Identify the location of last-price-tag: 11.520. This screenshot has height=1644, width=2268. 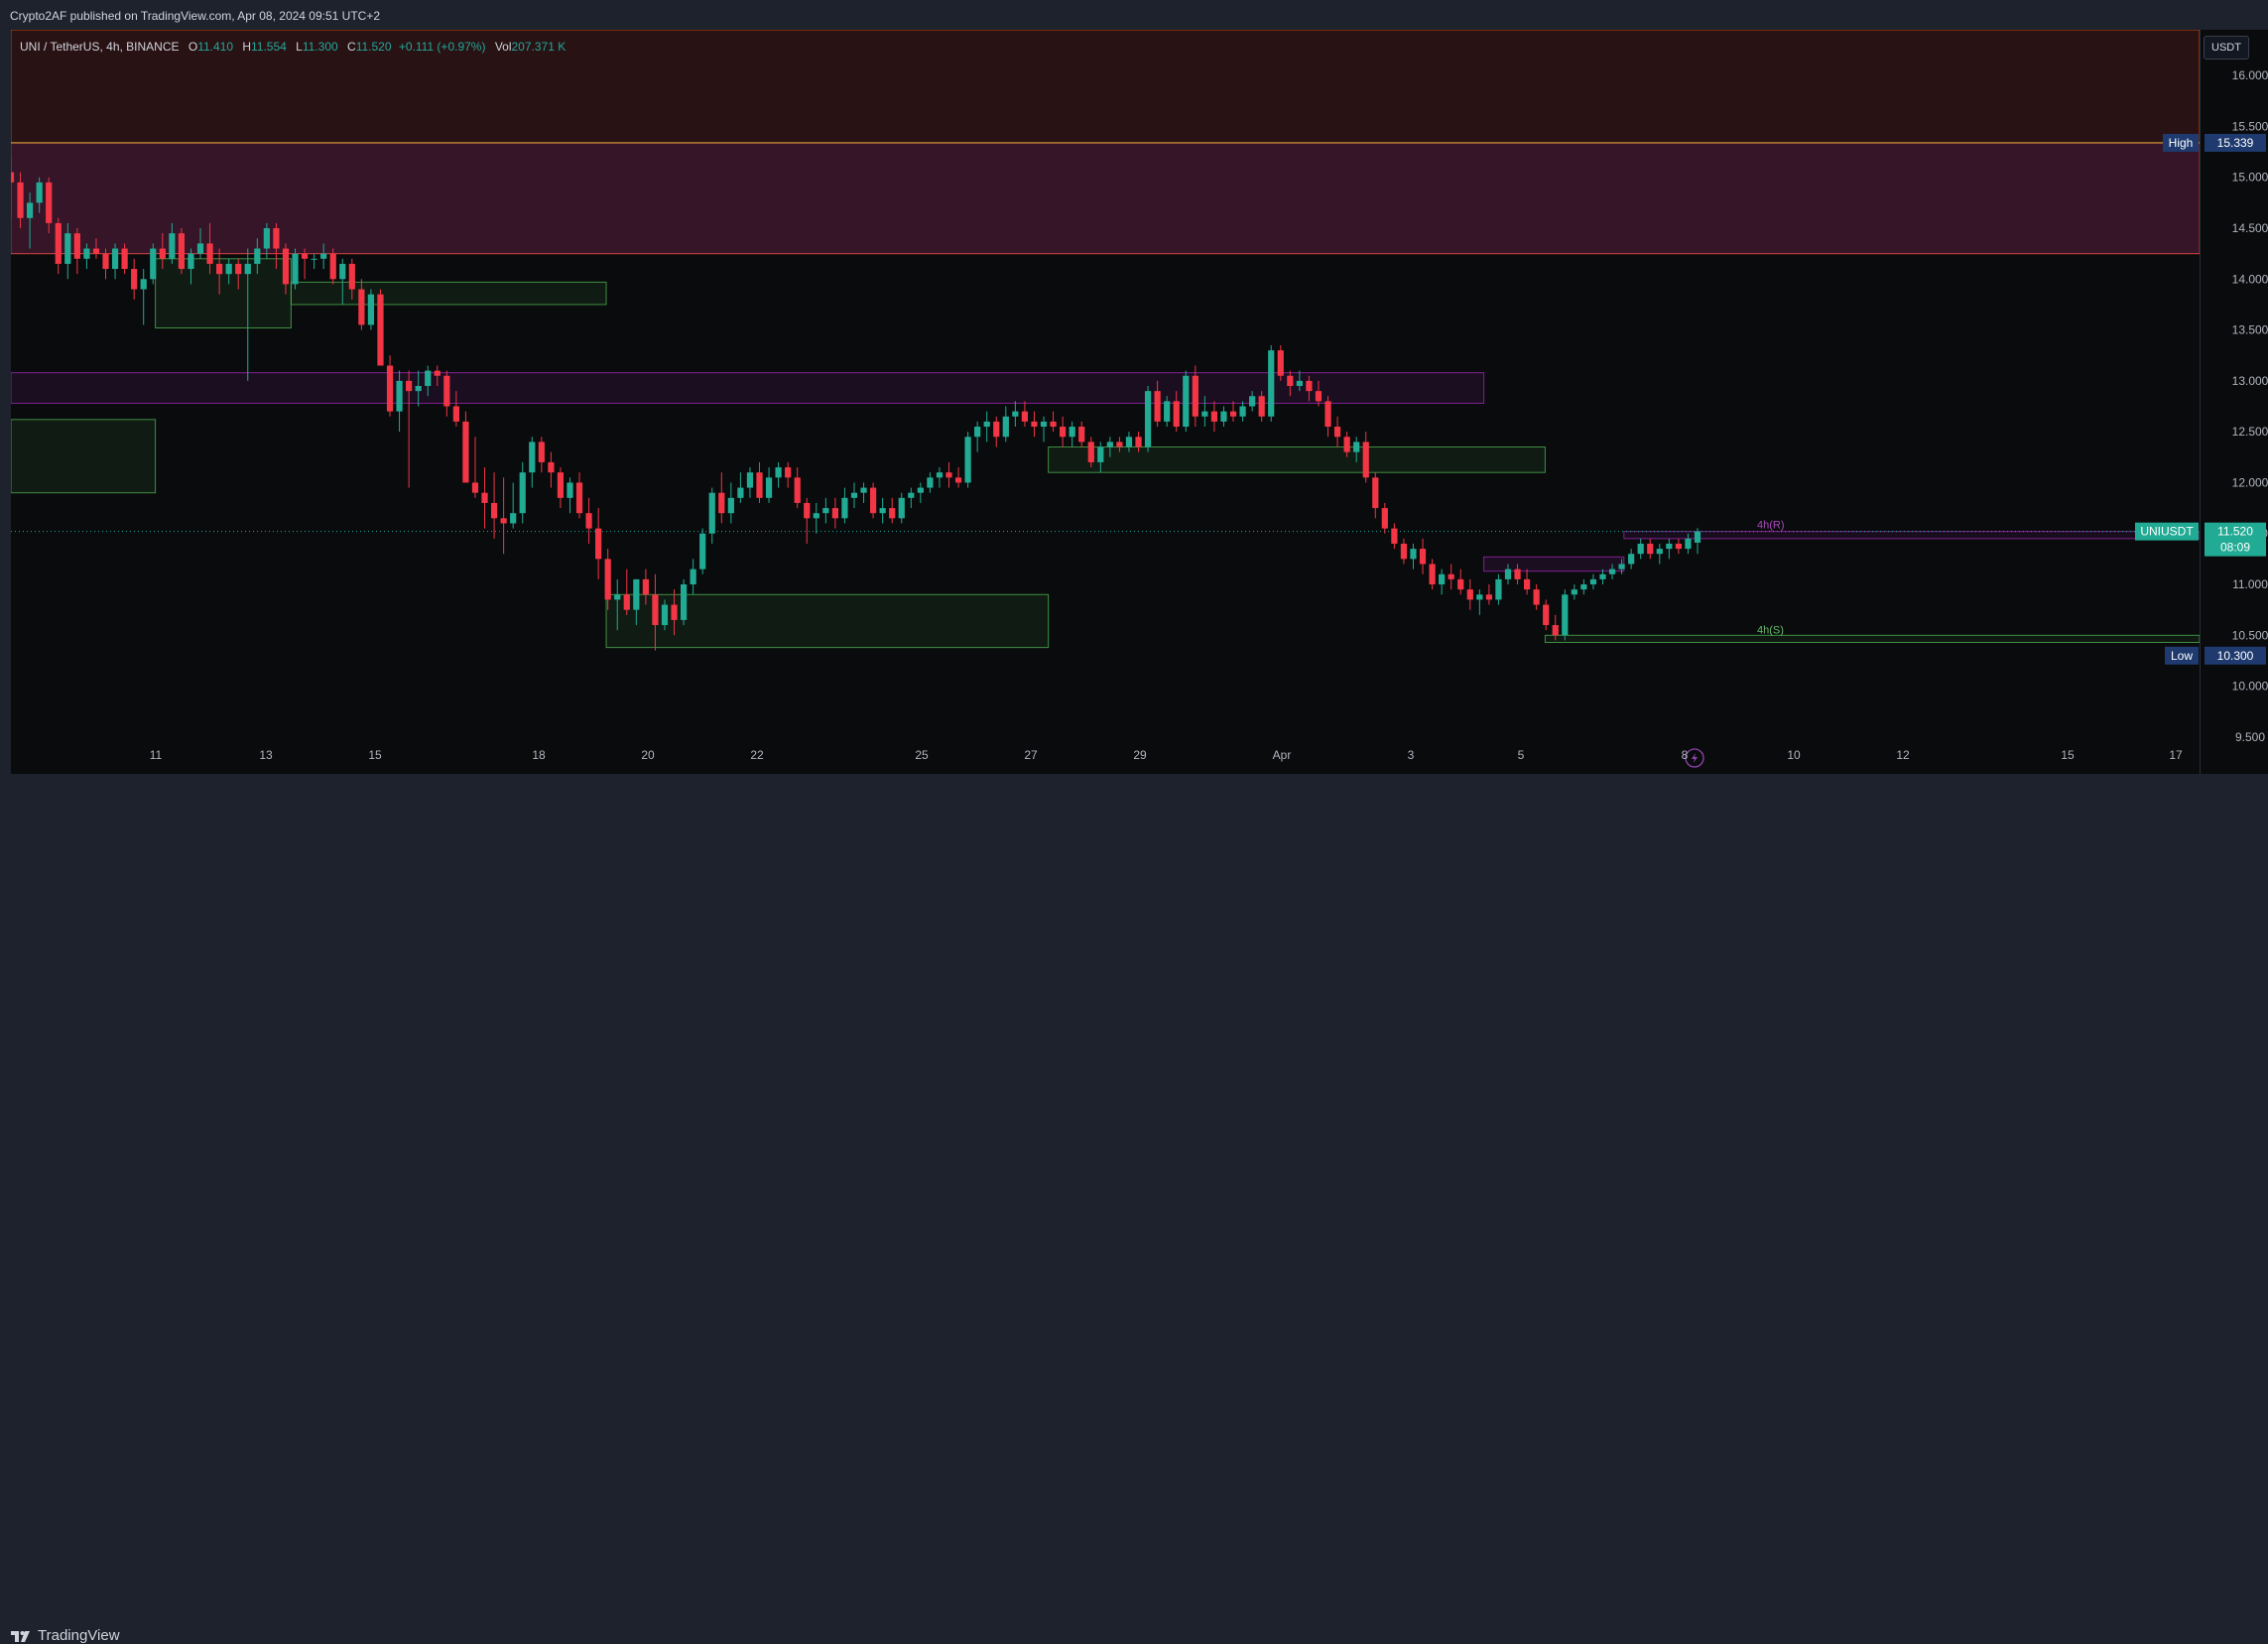
(2235, 532).